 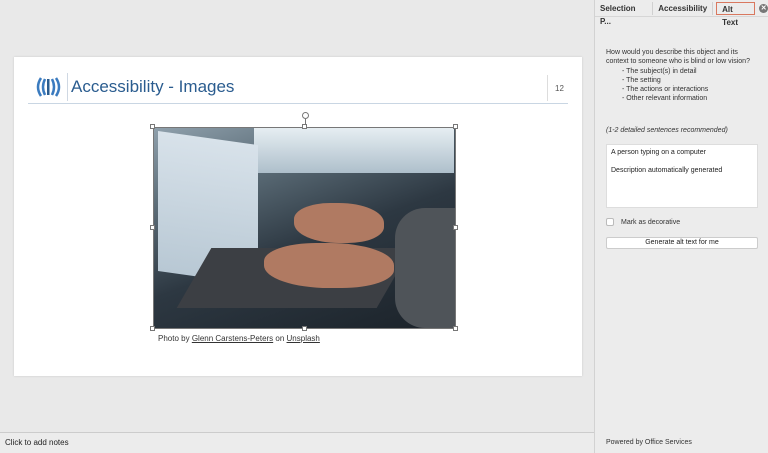 I want to click on title-rule, so click(x=298, y=103).